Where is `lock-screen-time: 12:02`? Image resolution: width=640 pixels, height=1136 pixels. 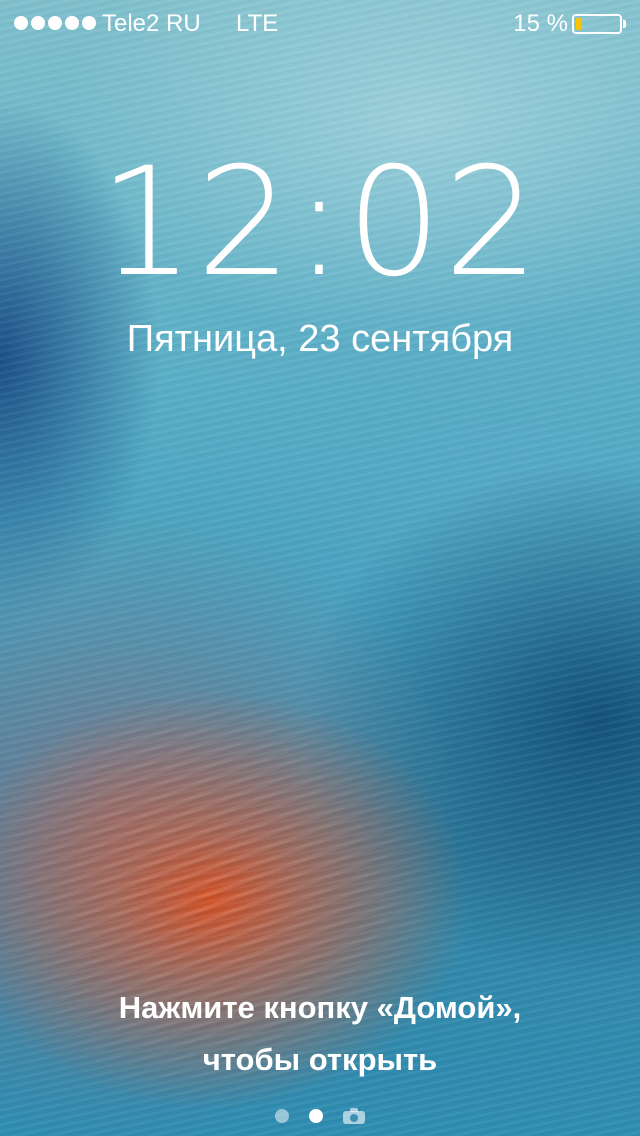
lock-screen-time: 12:02 is located at coordinates (320, 223).